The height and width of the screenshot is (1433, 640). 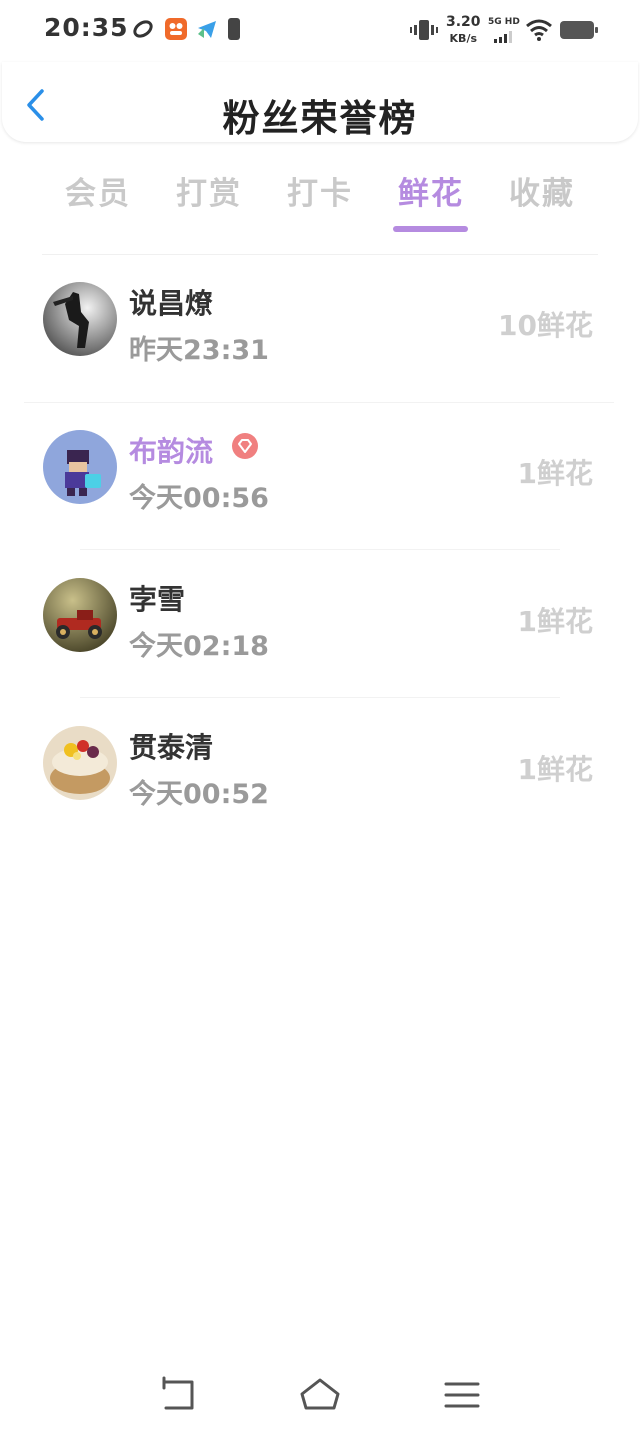 I want to click on tab-flowers: 鲜花, so click(x=431, y=190).